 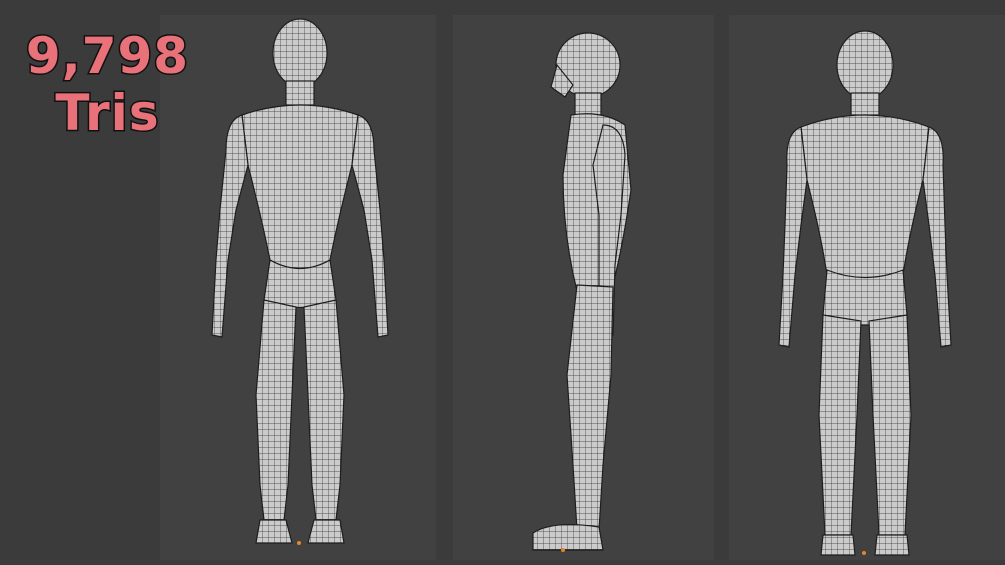 What do you see at coordinates (864, 553) in the screenshot?
I see `origin-dot-back` at bounding box center [864, 553].